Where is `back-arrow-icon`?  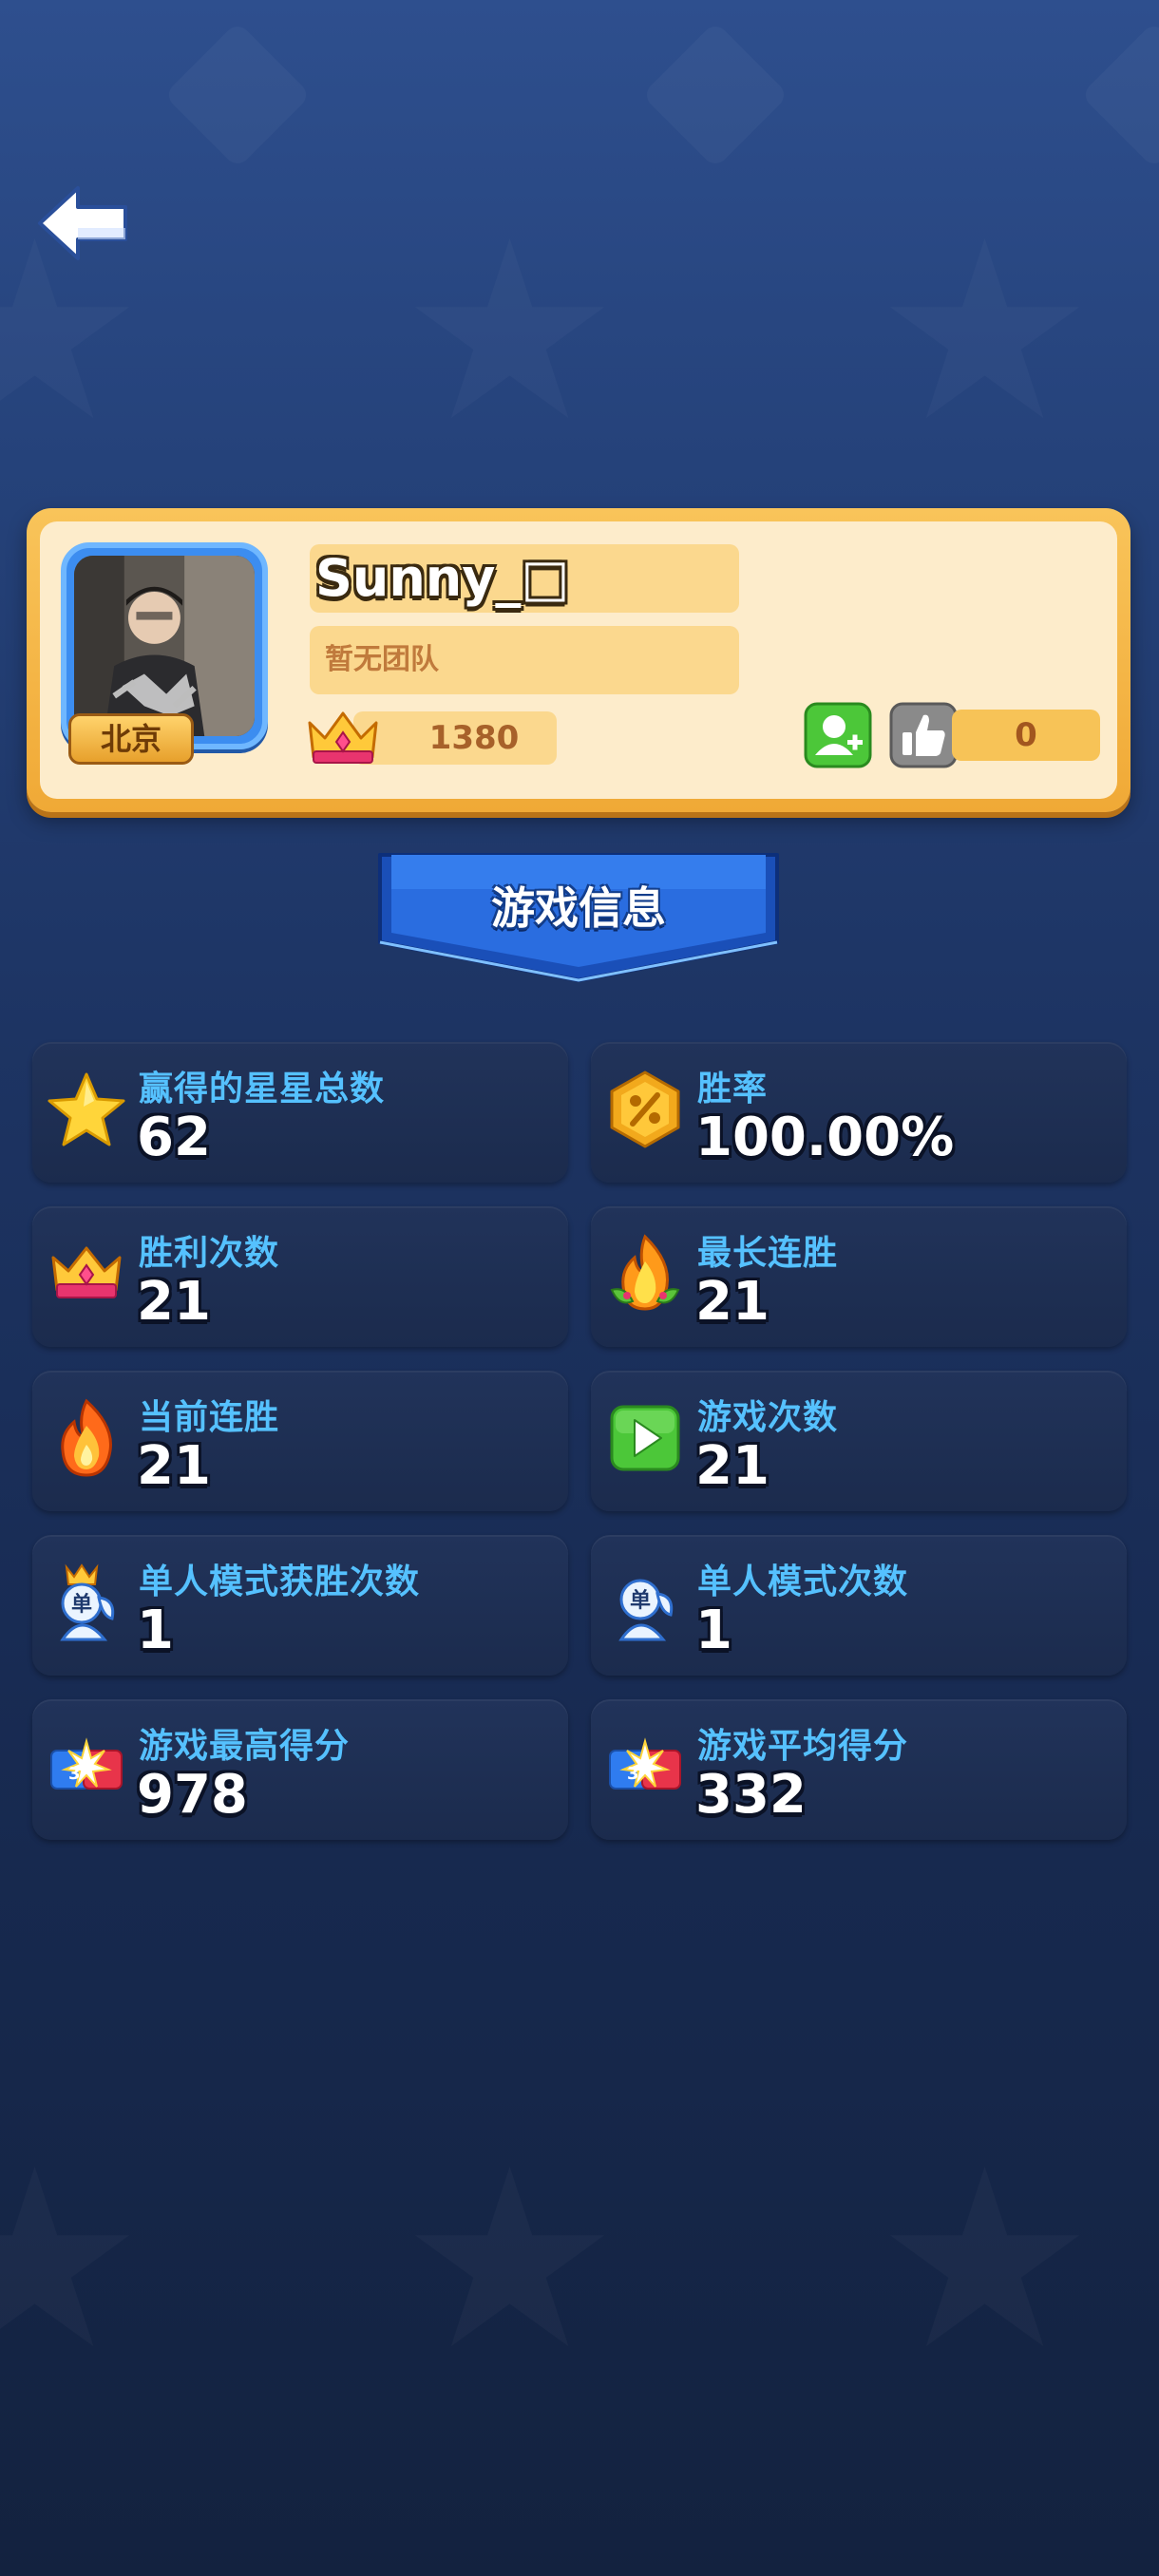
back-arrow-icon is located at coordinates (82, 223).